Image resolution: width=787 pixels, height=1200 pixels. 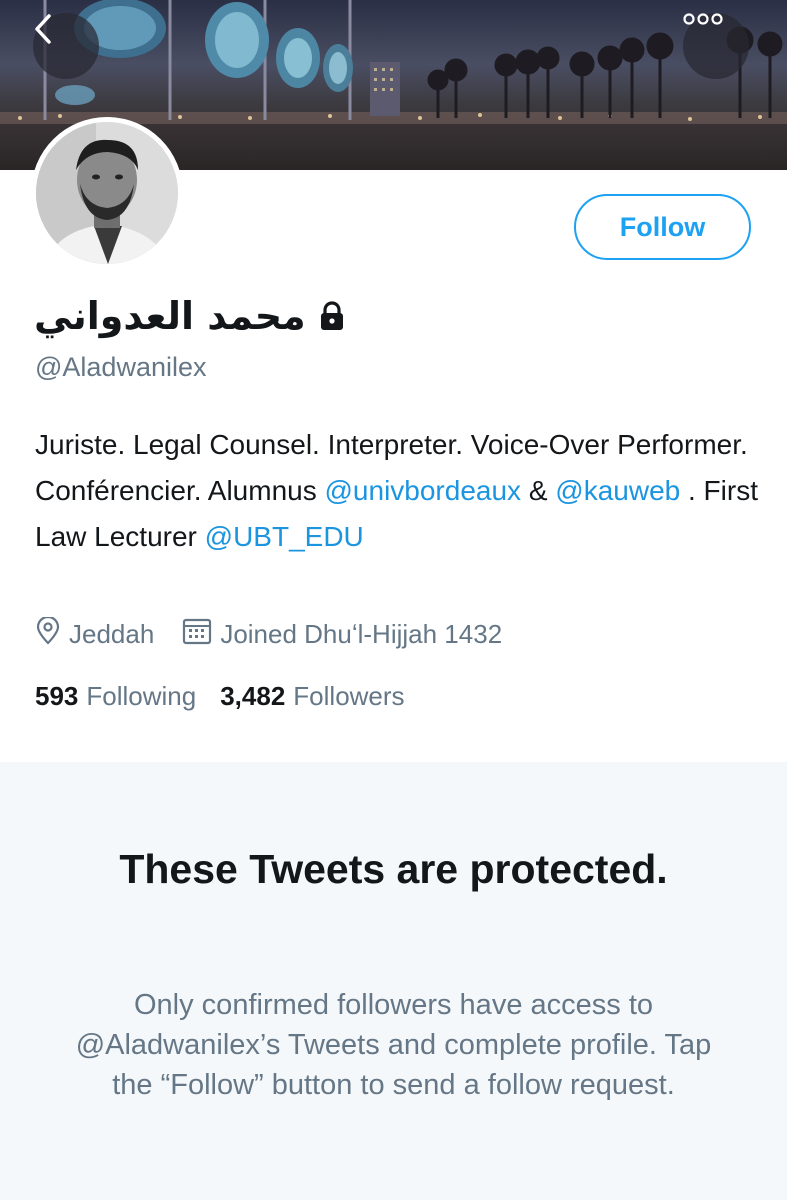 I want to click on mention-link: @kauweb, so click(x=617, y=490).